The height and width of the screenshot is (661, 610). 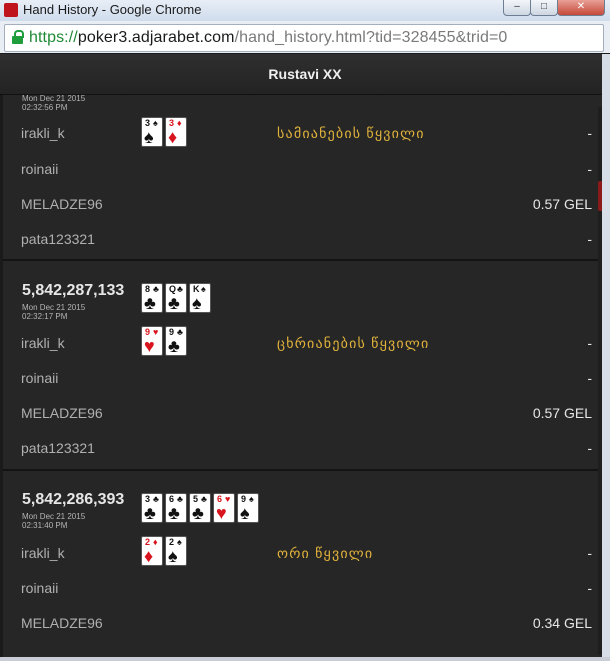 I want to click on page-title: Rustavi XX, so click(x=305, y=74).